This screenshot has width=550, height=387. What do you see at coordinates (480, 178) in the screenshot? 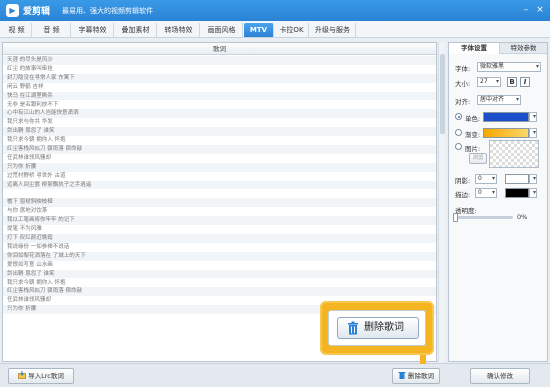
I see `shadow-select-value: 0` at bounding box center [480, 178].